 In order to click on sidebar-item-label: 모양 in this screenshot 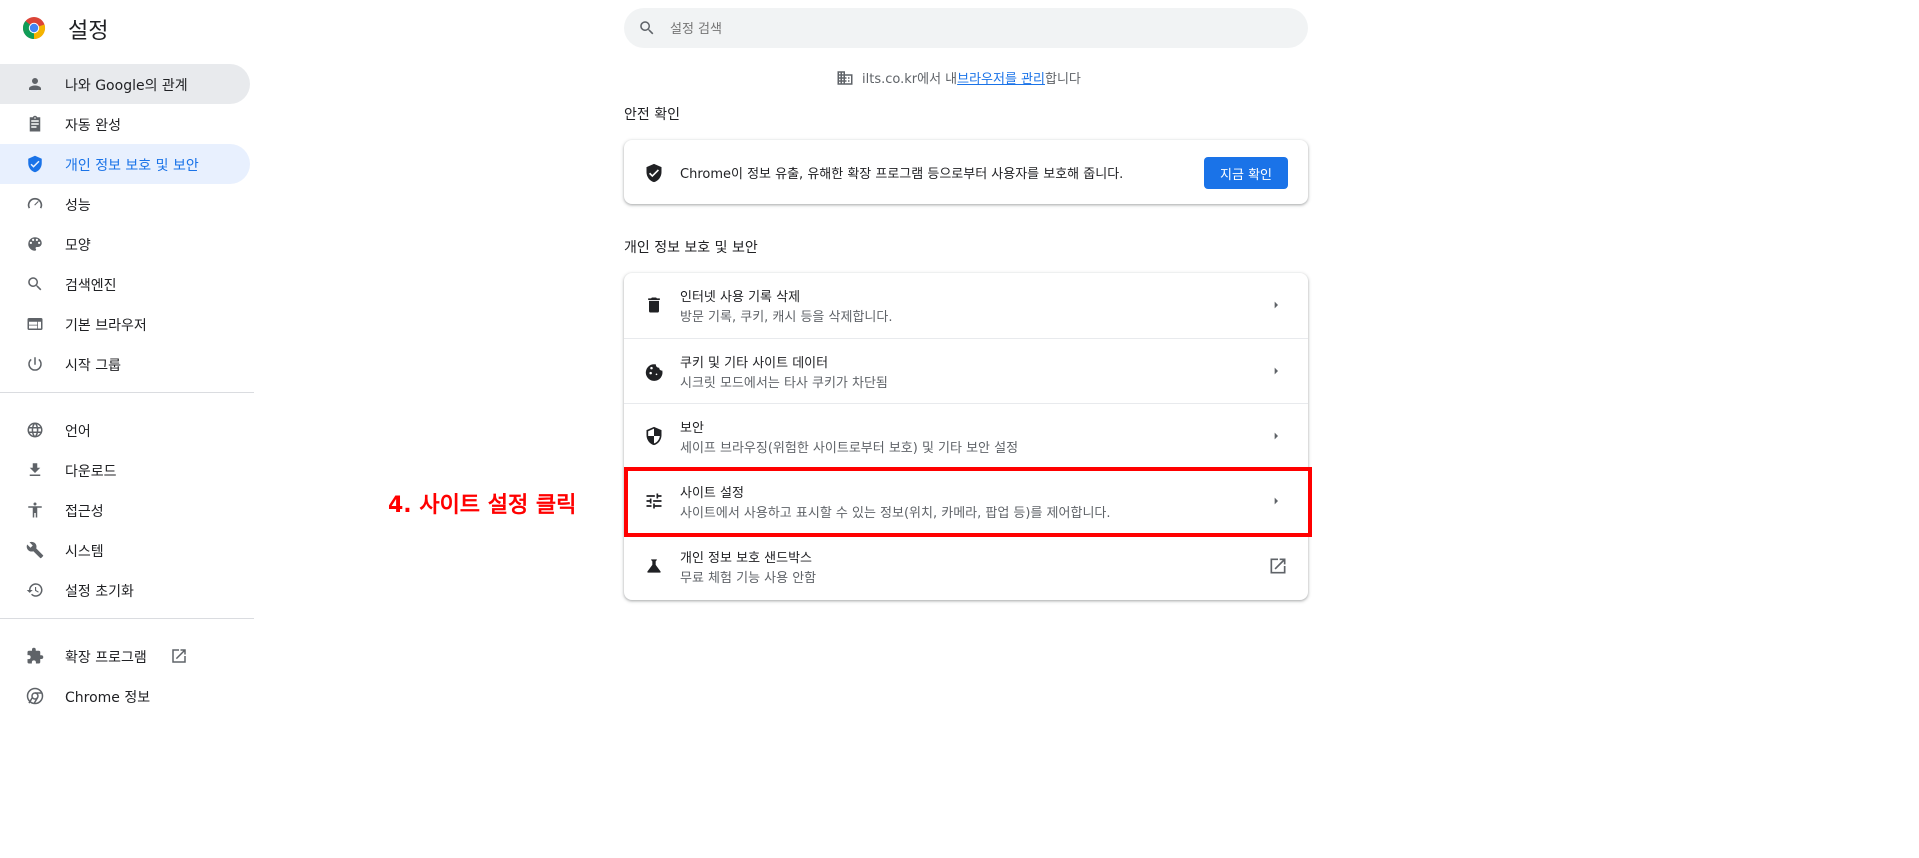, I will do `click(78, 246)`.